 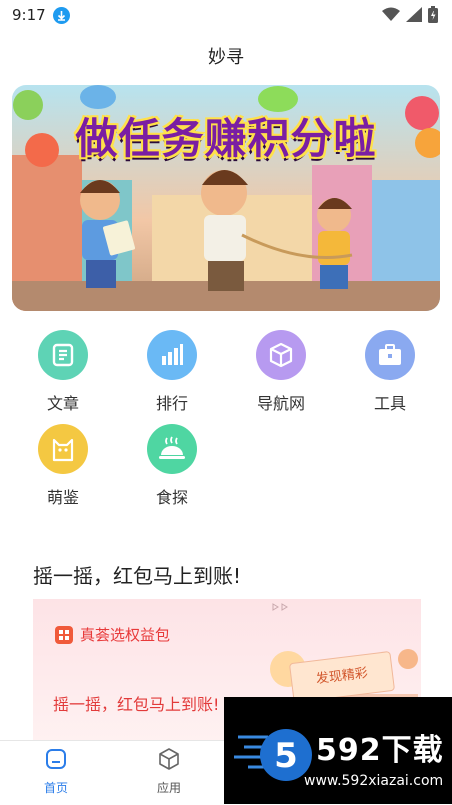 What do you see at coordinates (63, 449) in the screenshot?
I see `cat-icon` at bounding box center [63, 449].